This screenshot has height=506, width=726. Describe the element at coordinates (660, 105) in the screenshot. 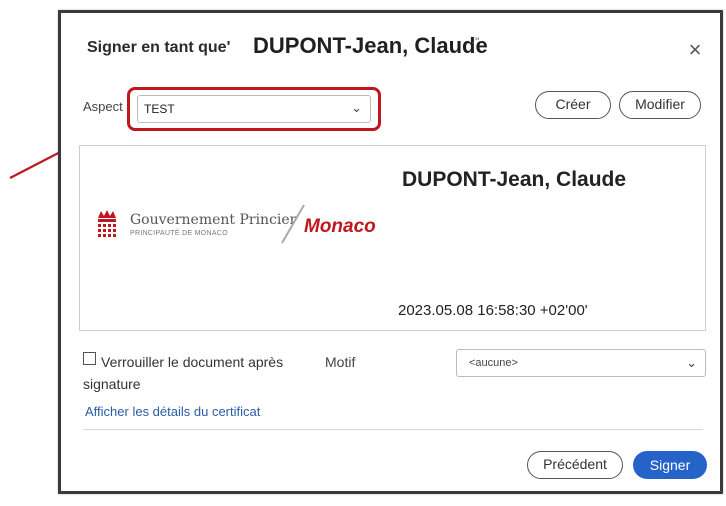

I see `modify-button: Modifier` at that location.